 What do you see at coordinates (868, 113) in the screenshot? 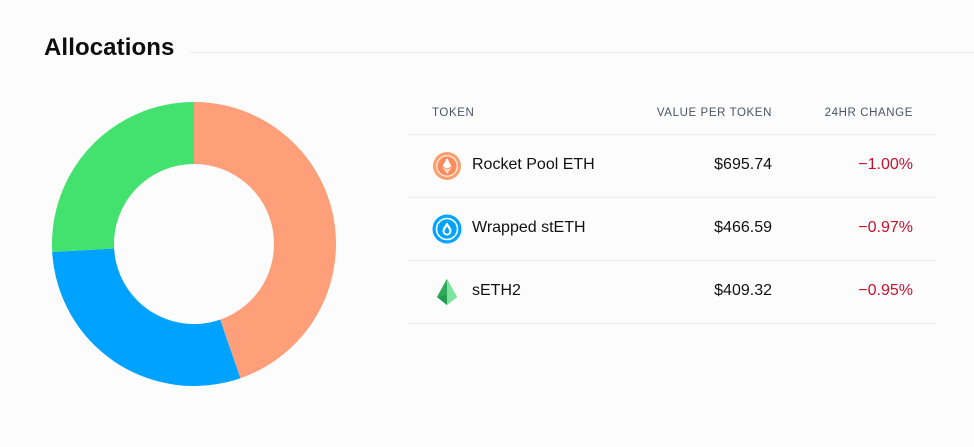
I see `column-header-24hr-change: 24HR CHANGE` at bounding box center [868, 113].